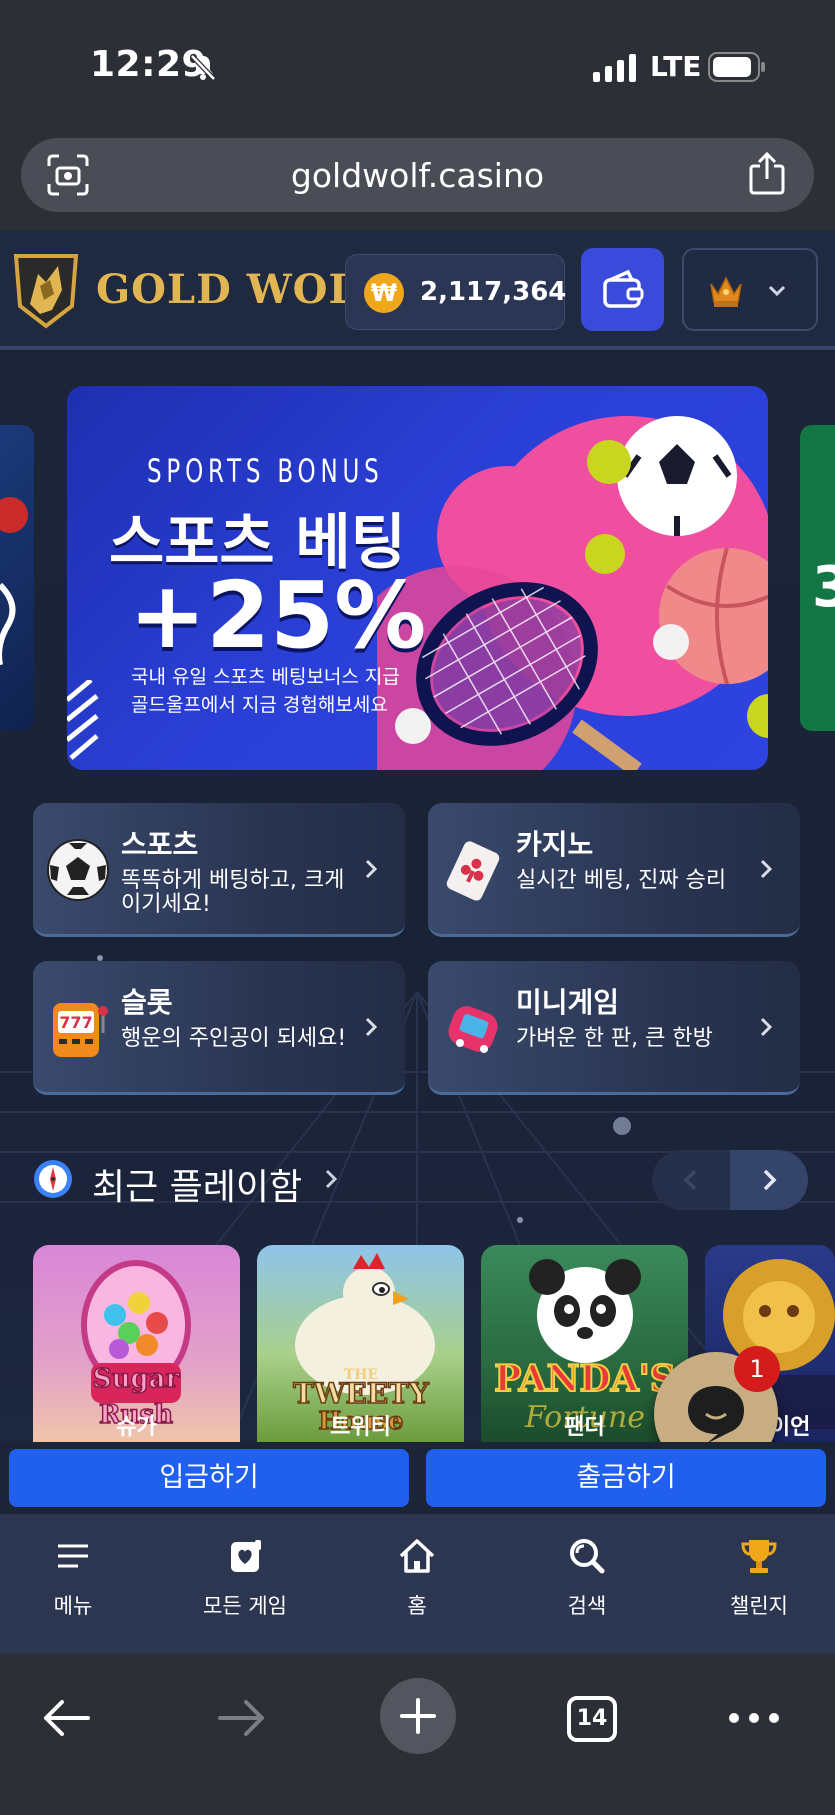  Describe the element at coordinates (197, 1184) in the screenshot. I see `recent-played-title: 최근 플레이함` at that location.